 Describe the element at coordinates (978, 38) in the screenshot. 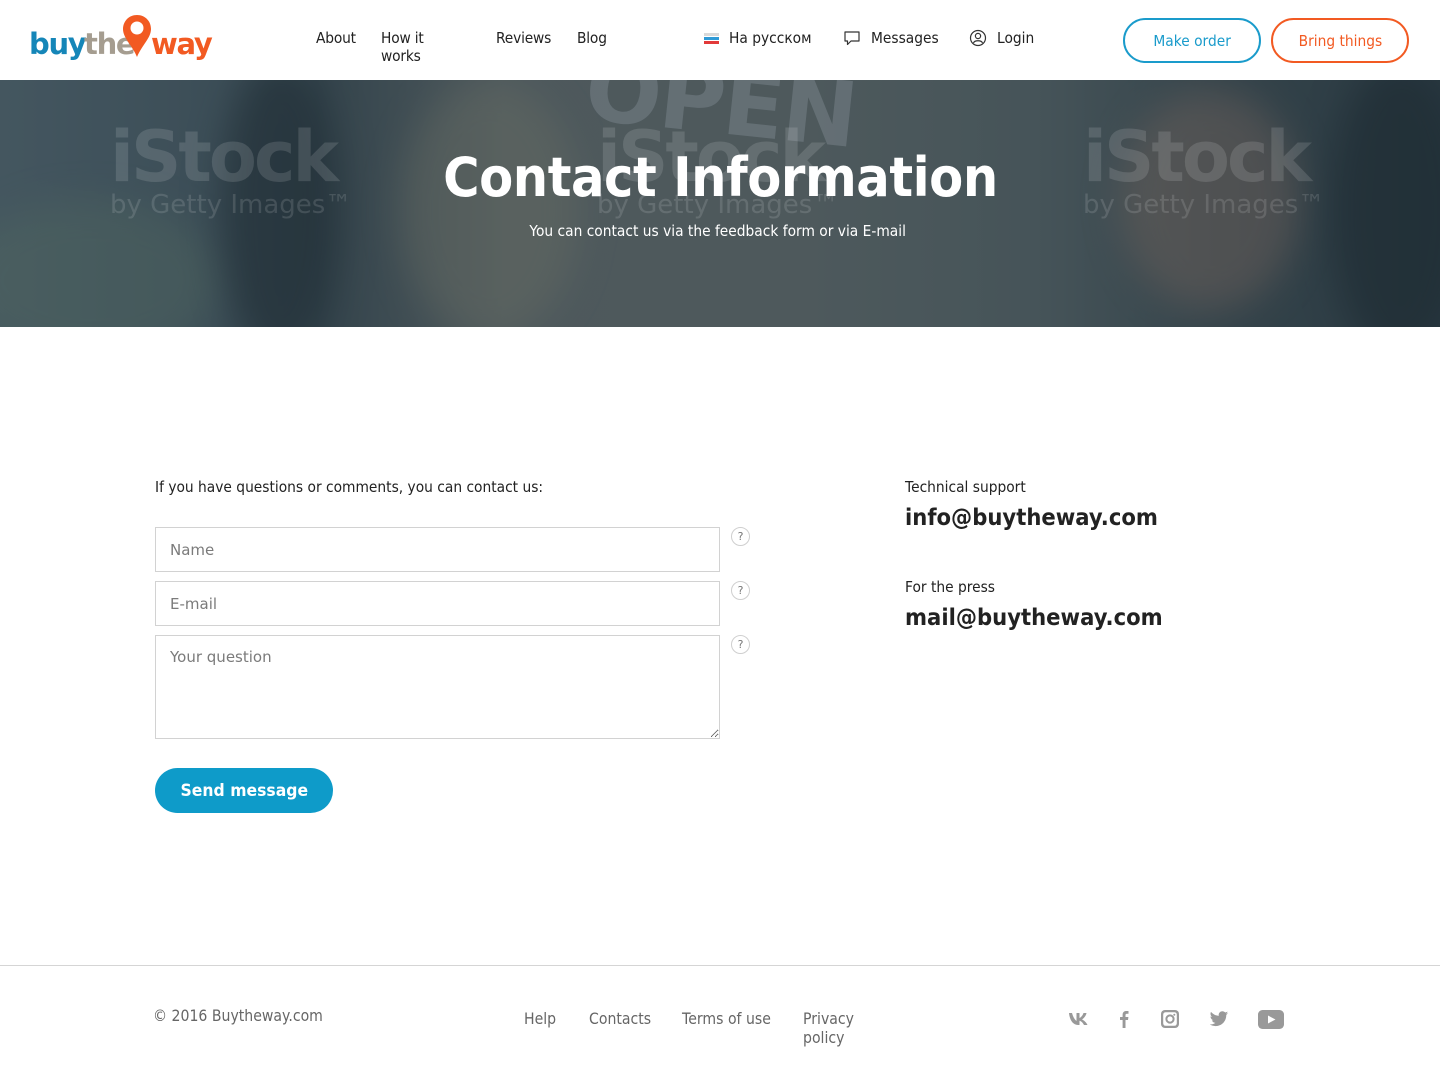

I see `user-circle-icon` at that location.